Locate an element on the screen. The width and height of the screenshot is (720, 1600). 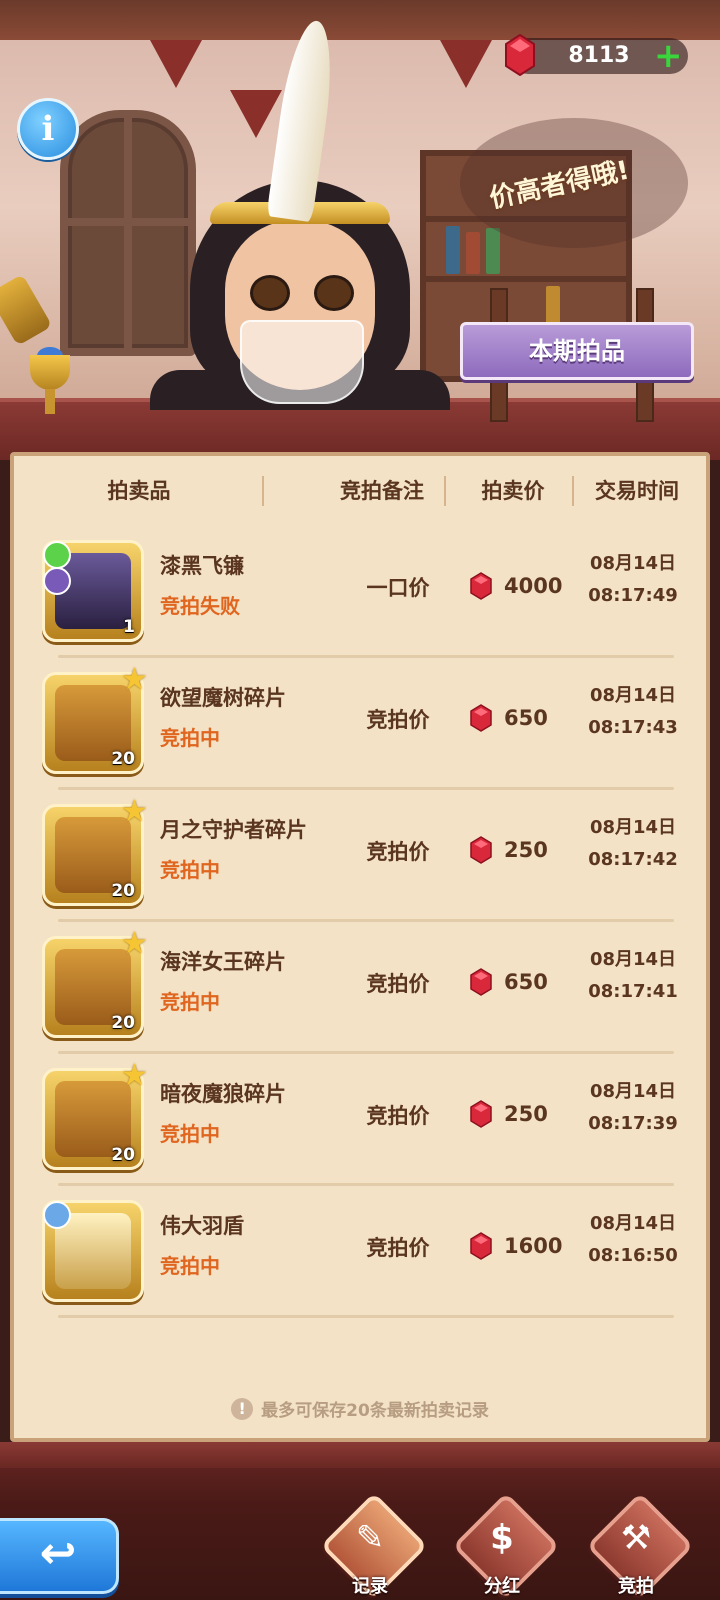
trade-time: 08月14日 08:17:41 is located at coordinates (633, 976).